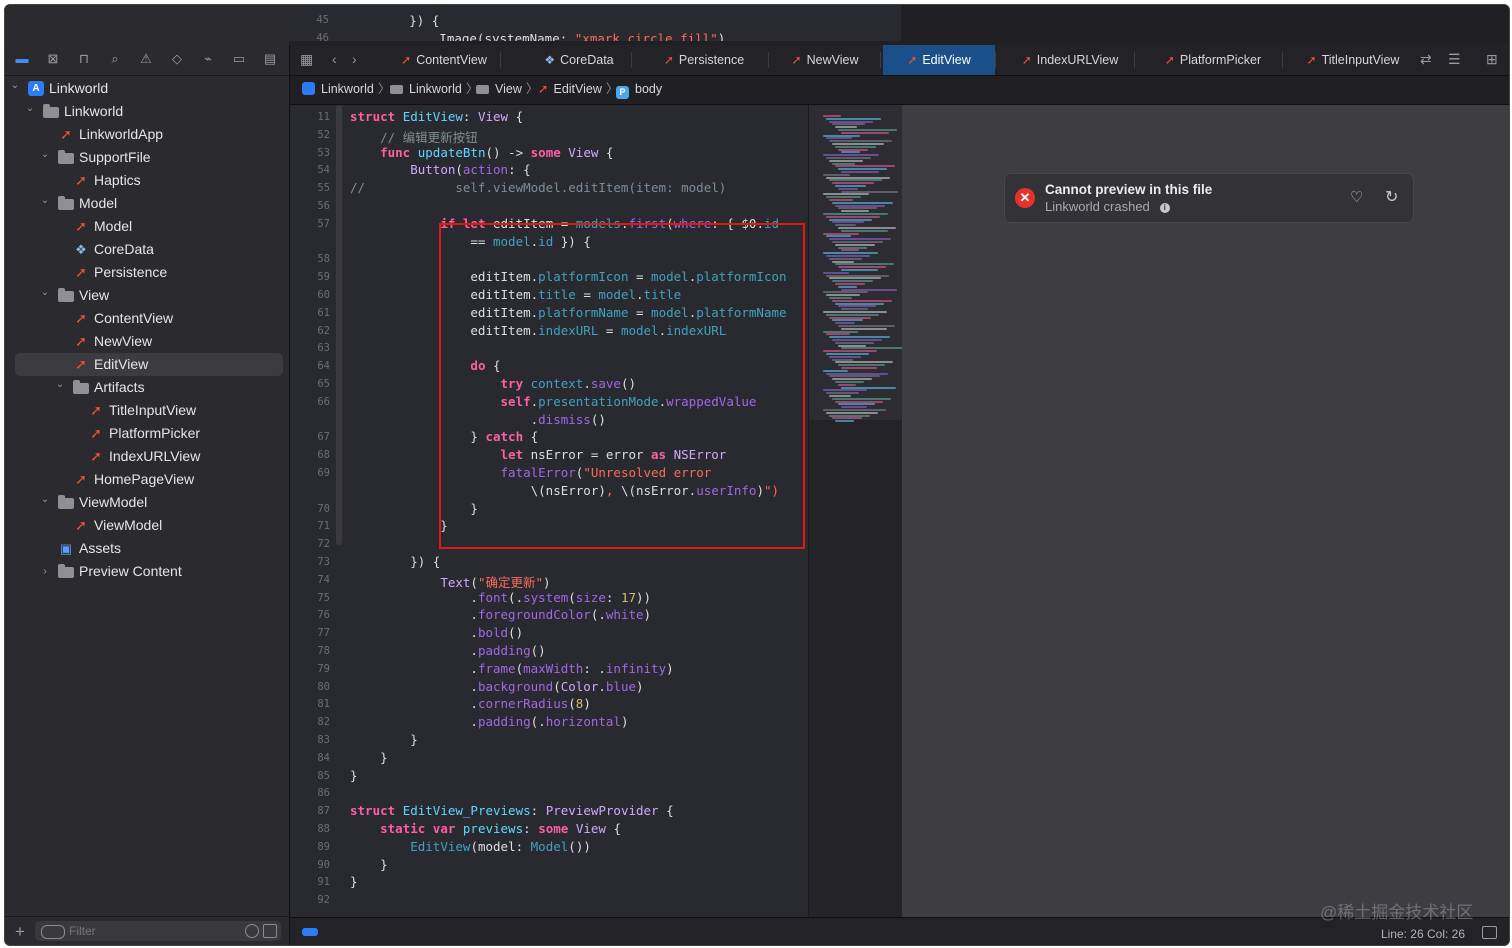 The image size is (1512, 948). I want to click on tab-newview: ➚ NewView, so click(825, 60).